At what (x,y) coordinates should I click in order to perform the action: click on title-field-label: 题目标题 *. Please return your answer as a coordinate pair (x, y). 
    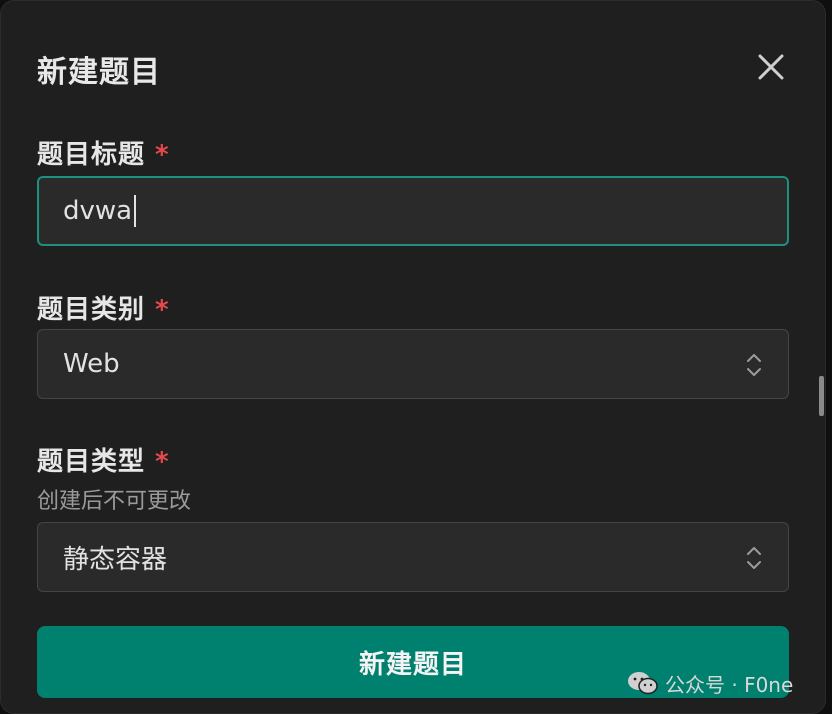
    Looking at the image, I should click on (103, 152).